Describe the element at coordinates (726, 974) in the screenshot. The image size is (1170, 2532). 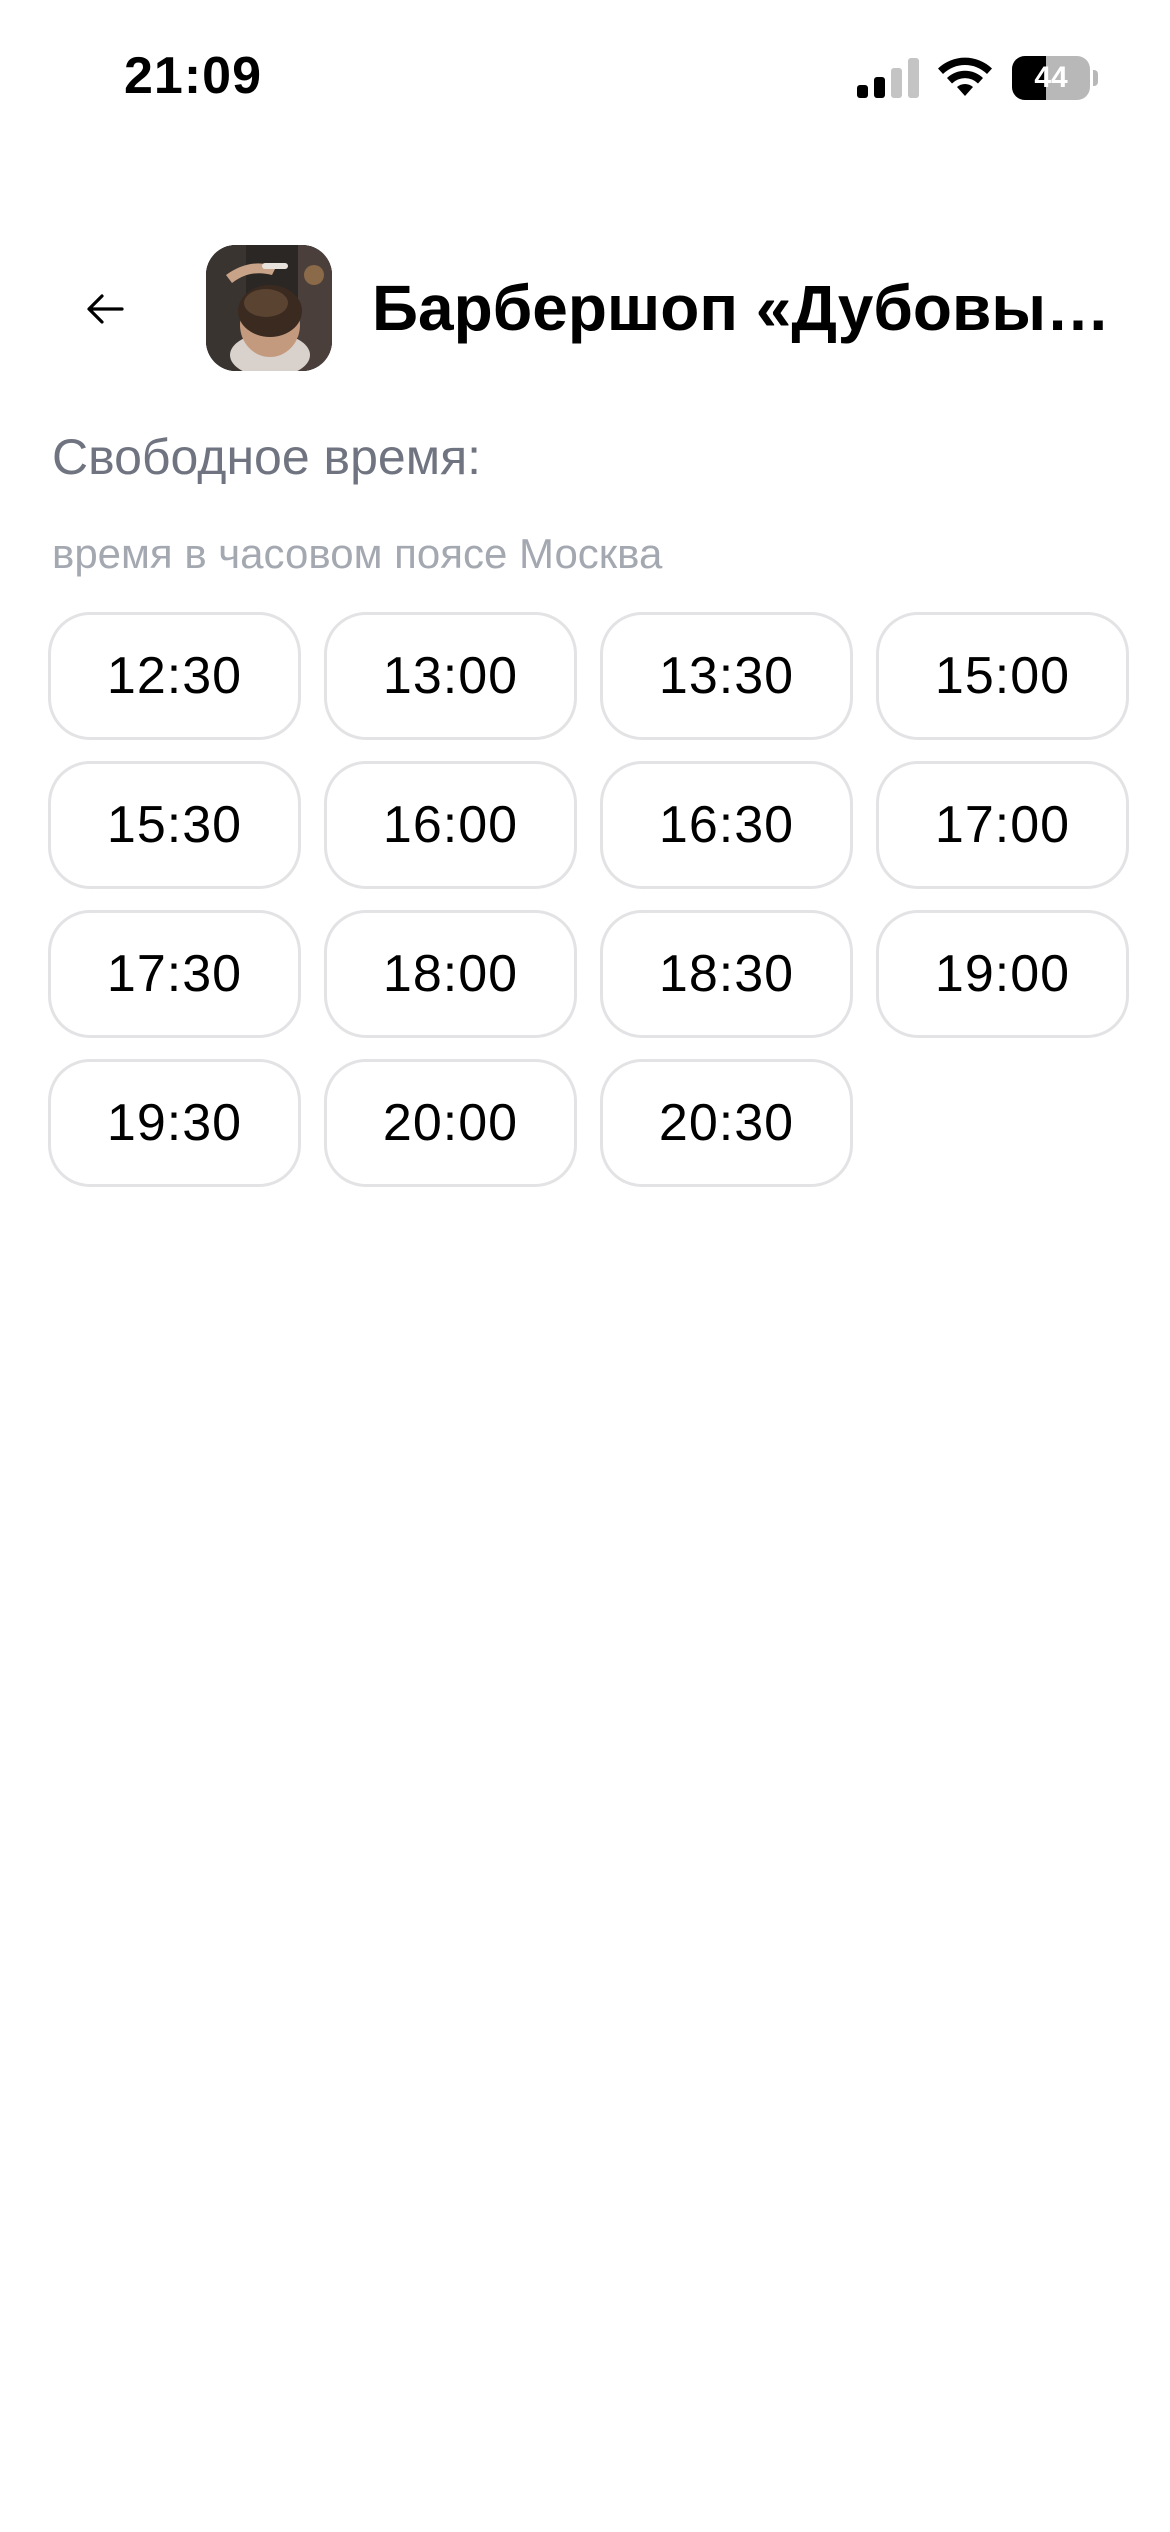
I see `time-slot-button: 18:30` at that location.